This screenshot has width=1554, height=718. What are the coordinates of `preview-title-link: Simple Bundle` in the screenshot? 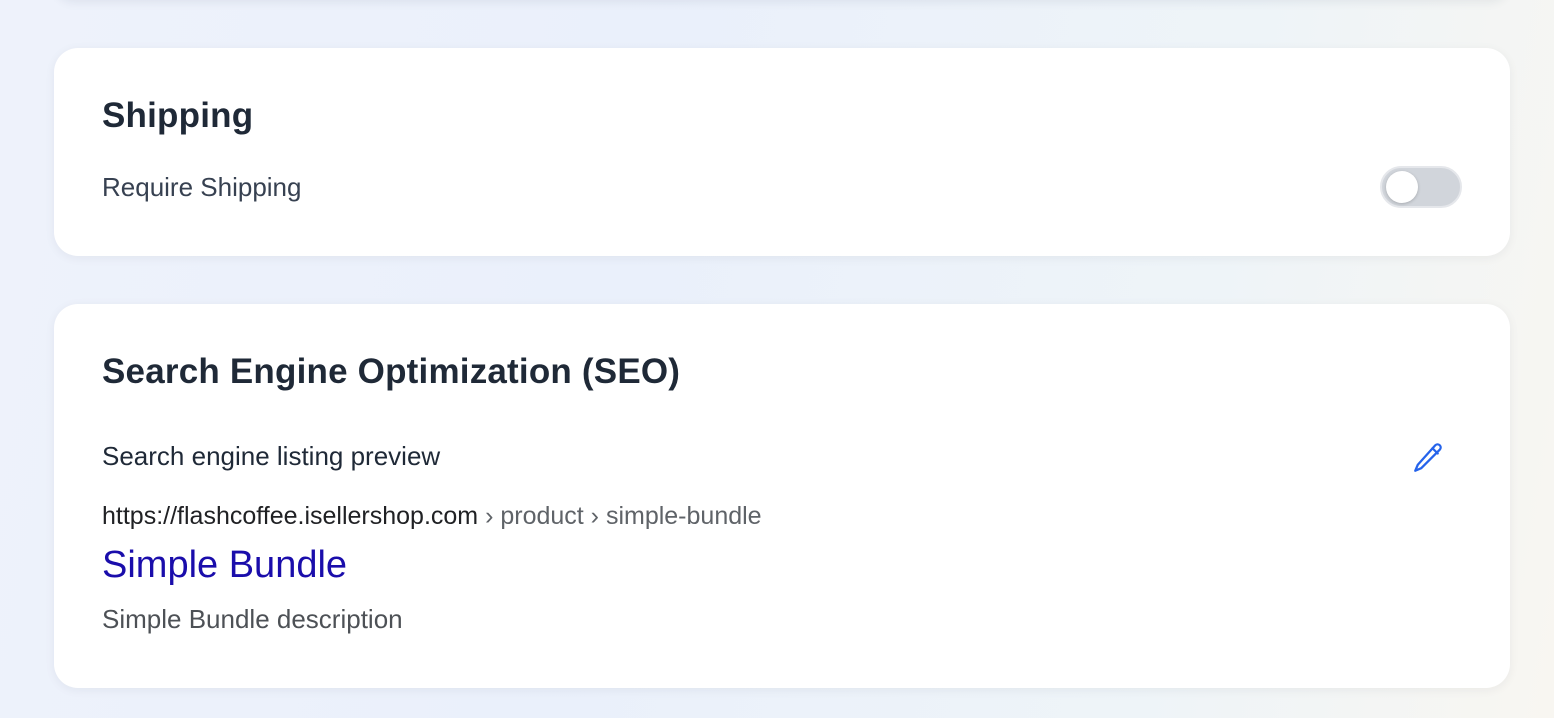 It's located at (224, 565).